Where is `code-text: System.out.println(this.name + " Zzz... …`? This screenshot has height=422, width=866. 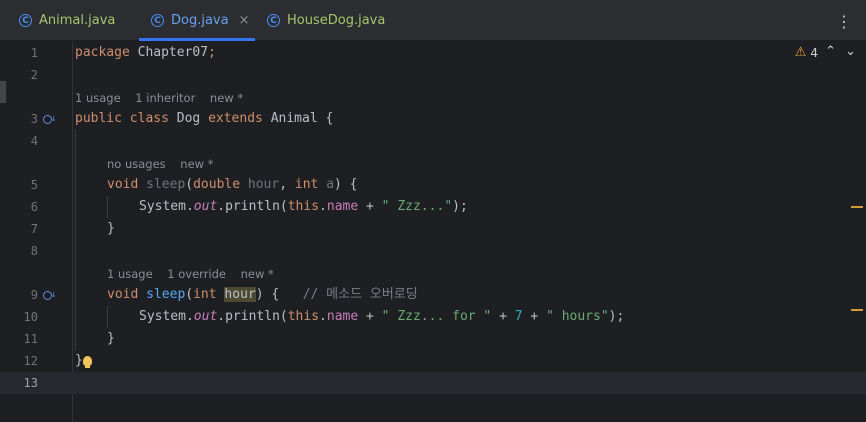
code-text: System.out.println(this.name + " Zzz... … is located at coordinates (382, 316).